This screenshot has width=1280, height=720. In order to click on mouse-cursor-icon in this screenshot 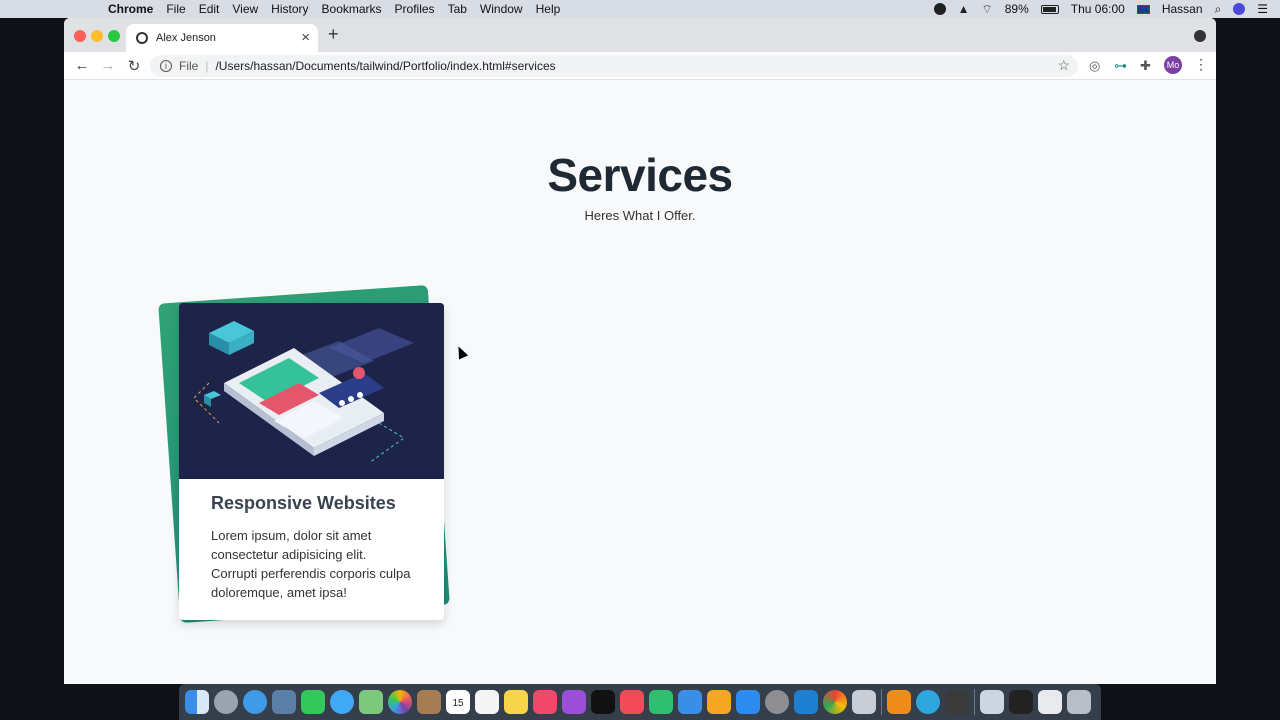, I will do `click(461, 352)`.